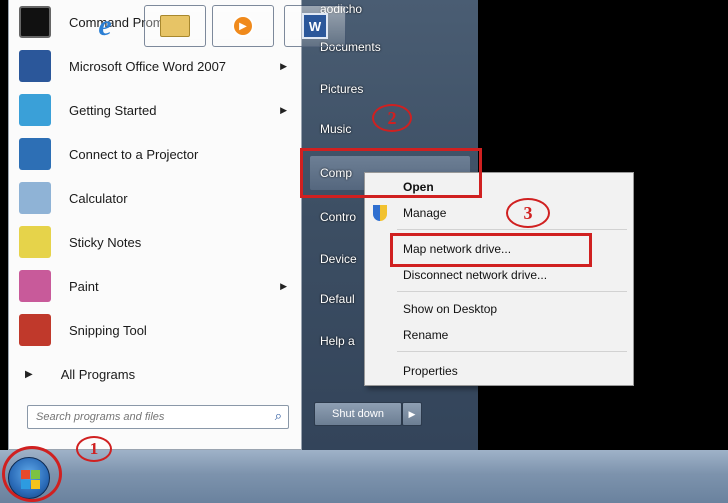  Describe the element at coordinates (335, 129) in the screenshot. I see `music-link: Music` at that location.